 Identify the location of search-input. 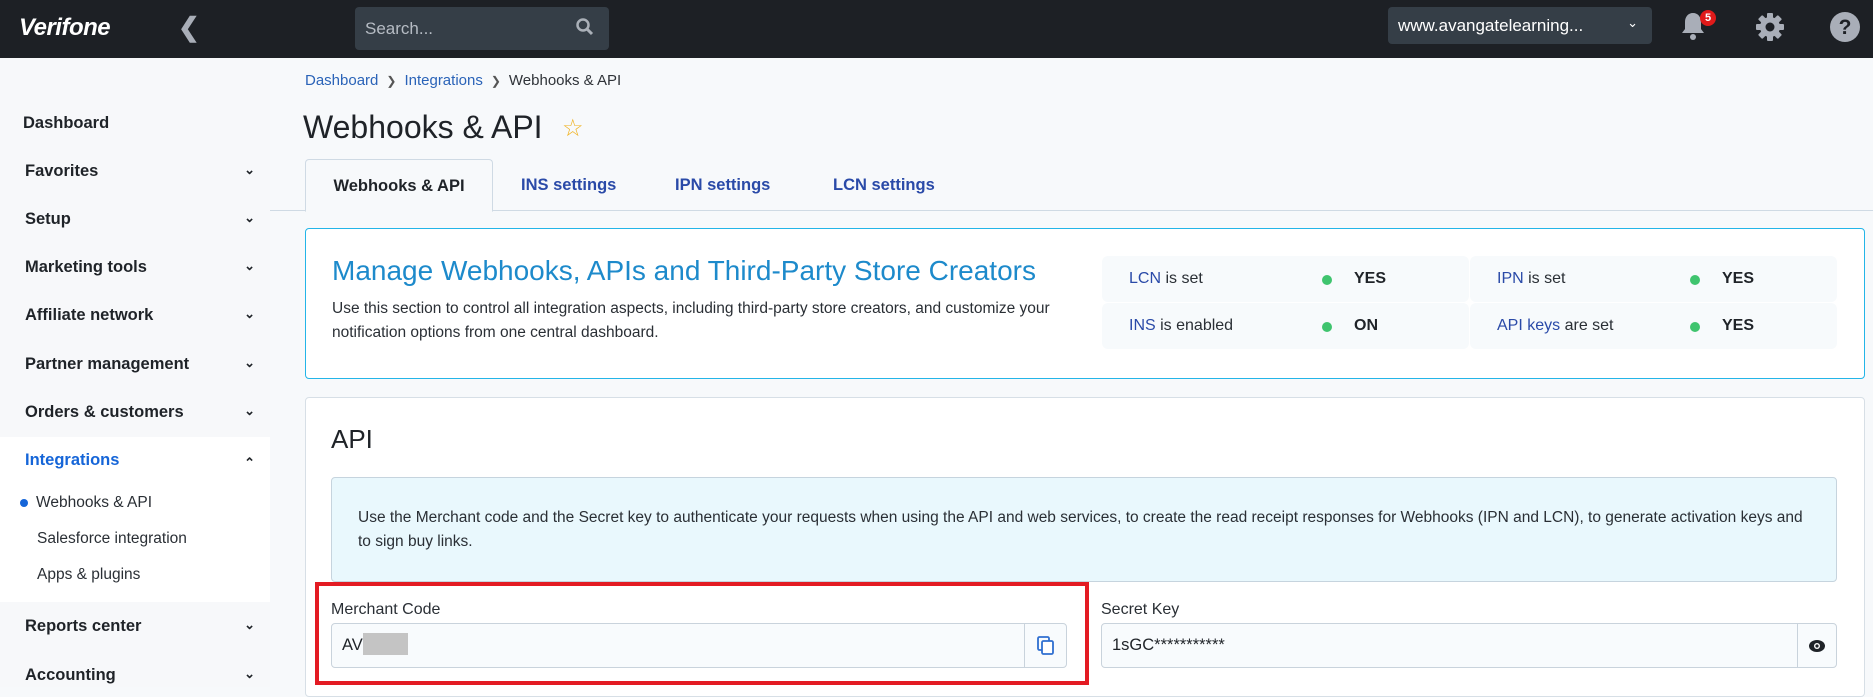
(465, 28).